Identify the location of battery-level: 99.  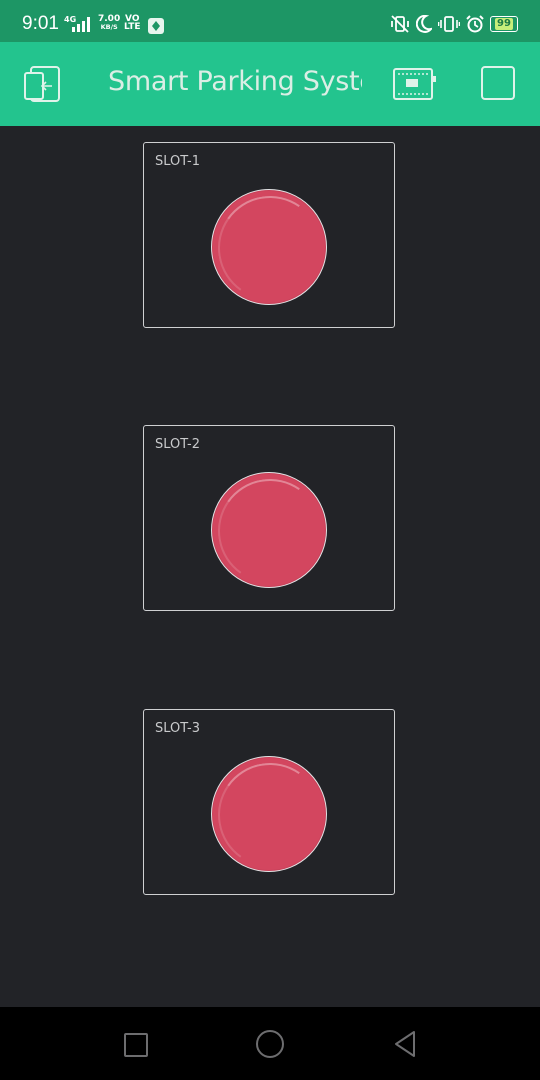
(504, 24).